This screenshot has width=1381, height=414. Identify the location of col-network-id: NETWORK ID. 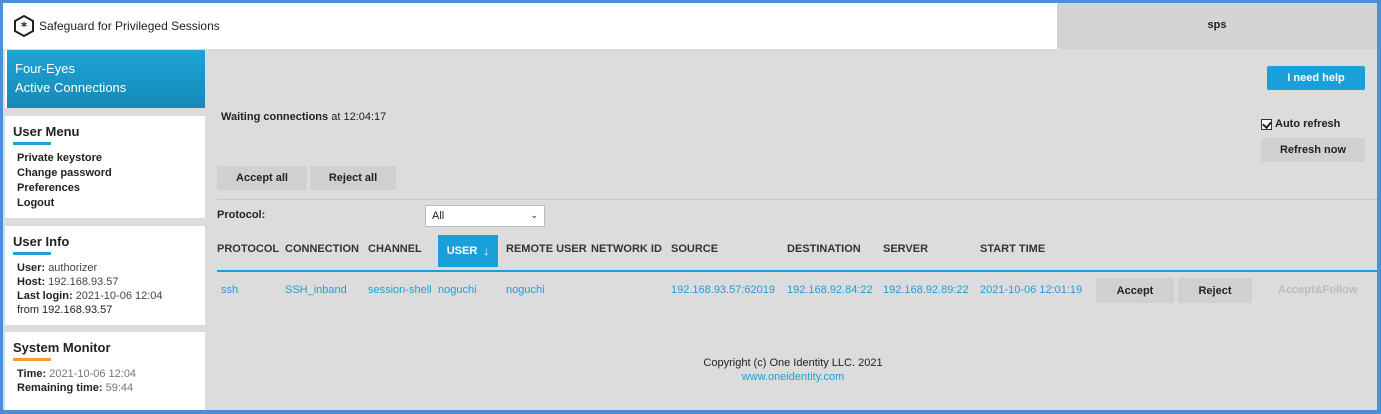
(626, 249).